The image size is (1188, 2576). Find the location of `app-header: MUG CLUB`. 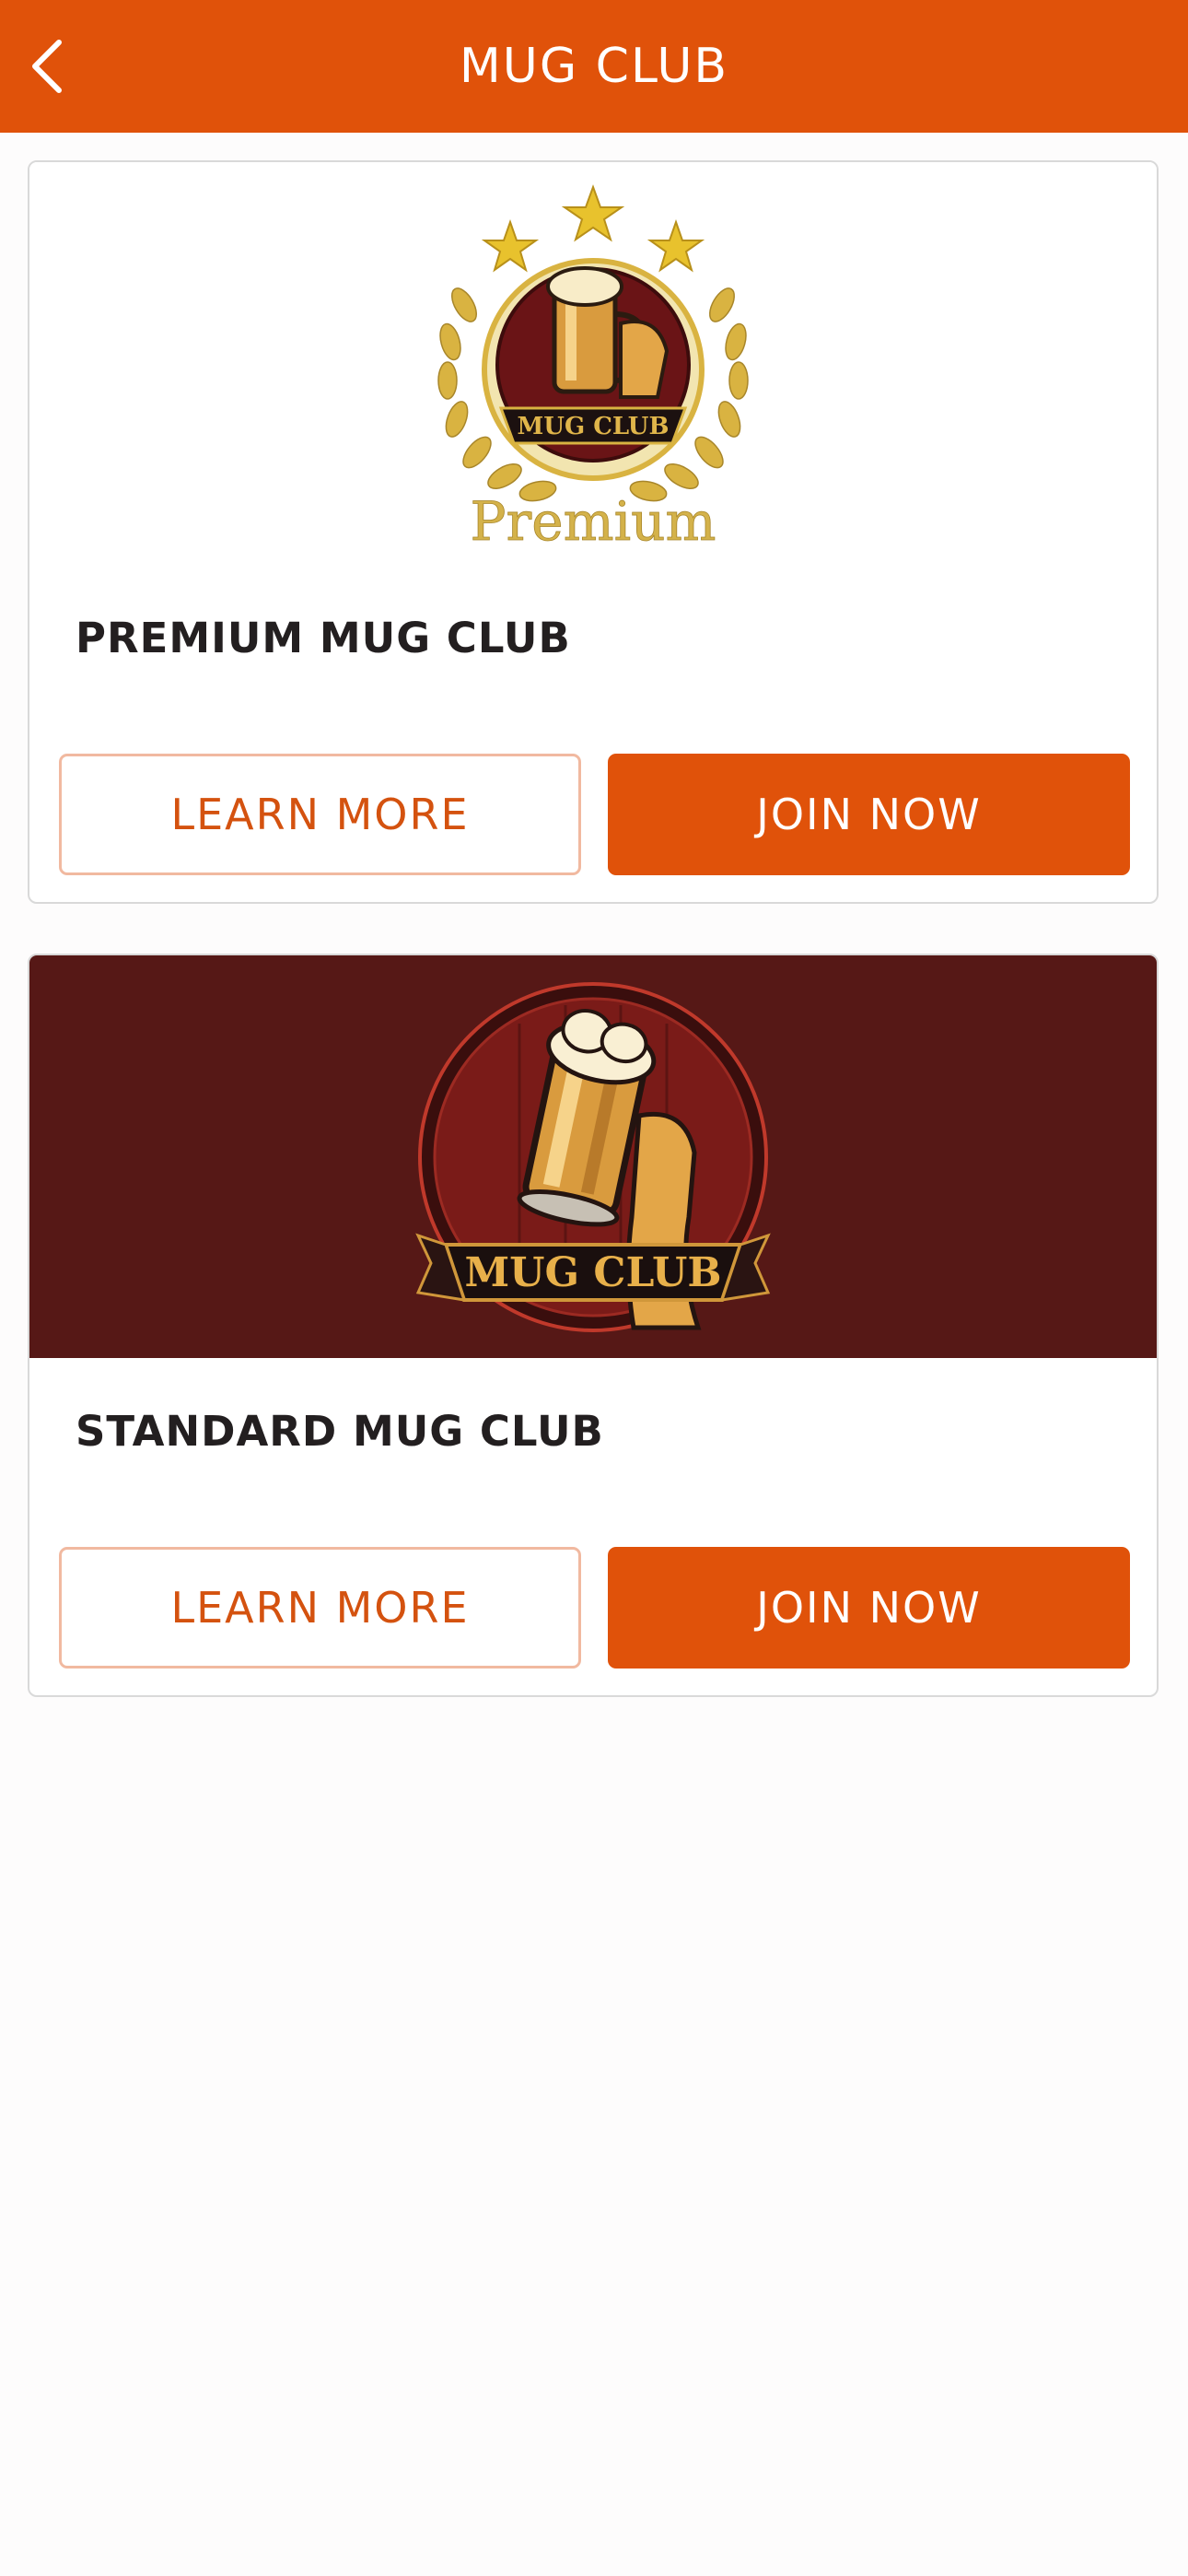

app-header: MUG CLUB is located at coordinates (594, 66).